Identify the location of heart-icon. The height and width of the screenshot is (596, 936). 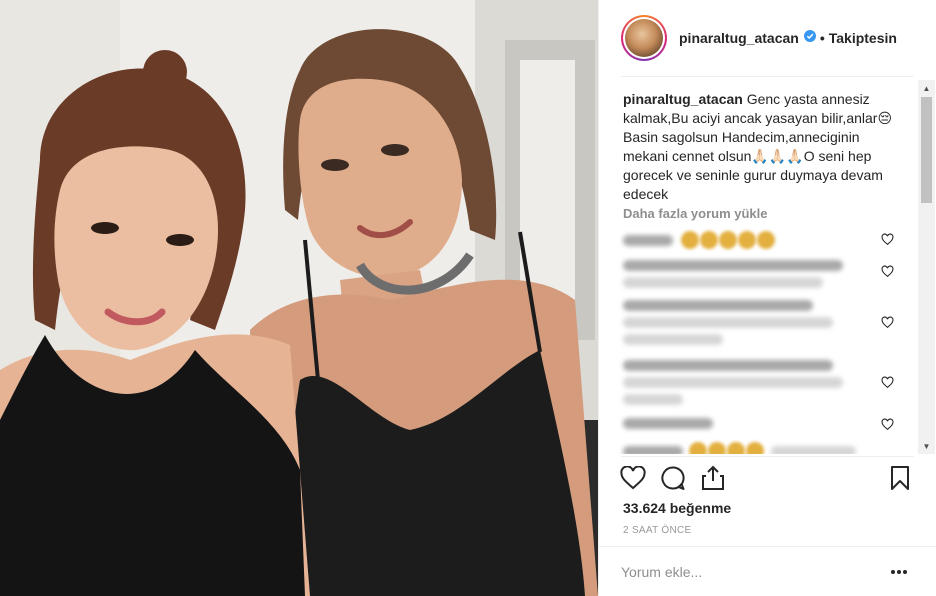
(633, 478).